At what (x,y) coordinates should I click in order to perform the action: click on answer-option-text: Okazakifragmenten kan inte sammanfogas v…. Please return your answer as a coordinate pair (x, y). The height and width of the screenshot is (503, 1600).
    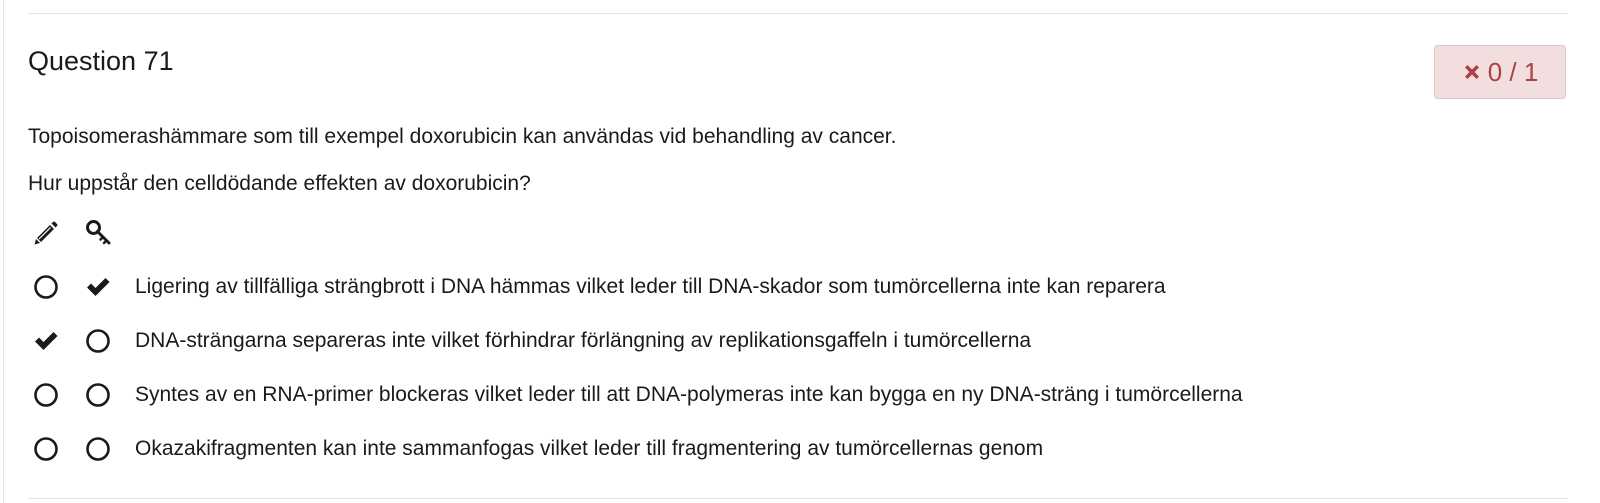
    Looking at the image, I should click on (589, 448).